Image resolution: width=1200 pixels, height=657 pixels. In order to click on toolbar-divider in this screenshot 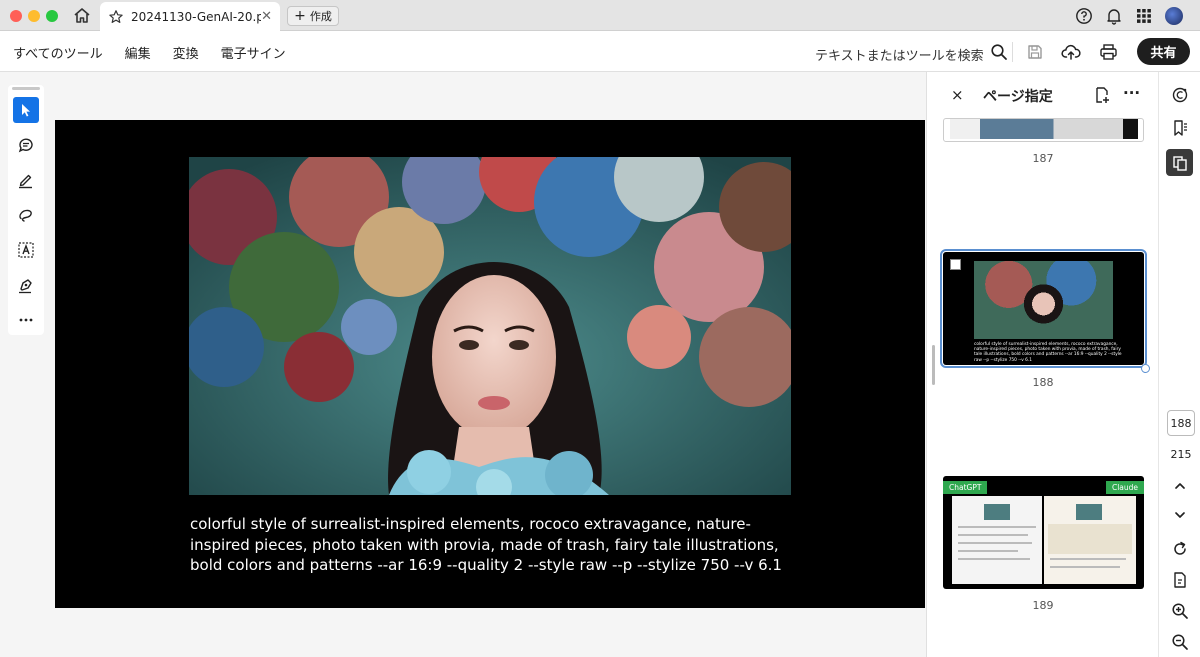, I will do `click(1012, 52)`.